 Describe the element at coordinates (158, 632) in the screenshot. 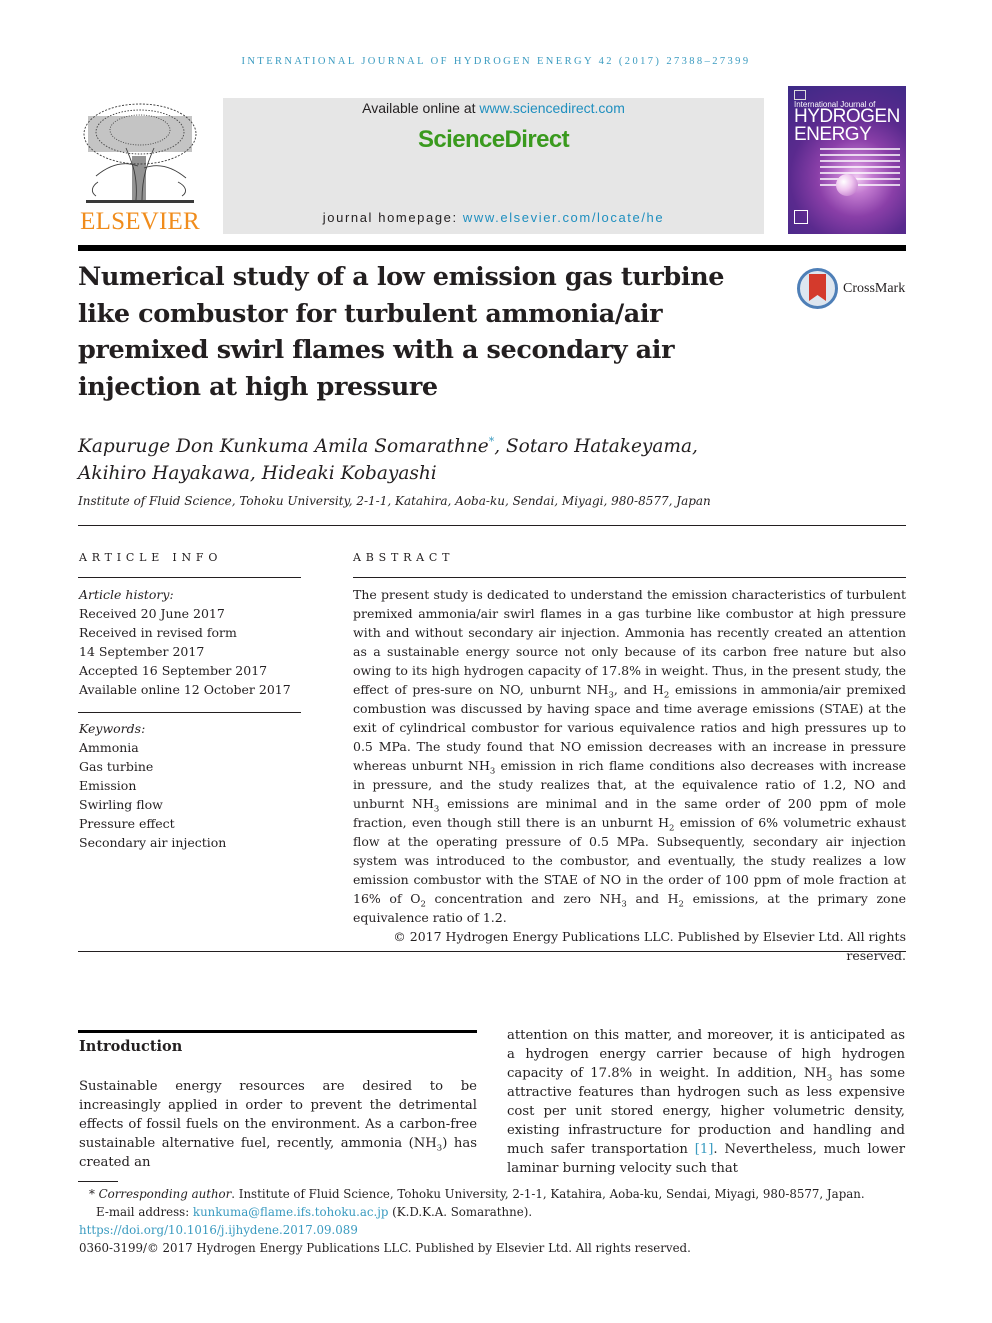

I see `history-item: Received in revised form` at that location.